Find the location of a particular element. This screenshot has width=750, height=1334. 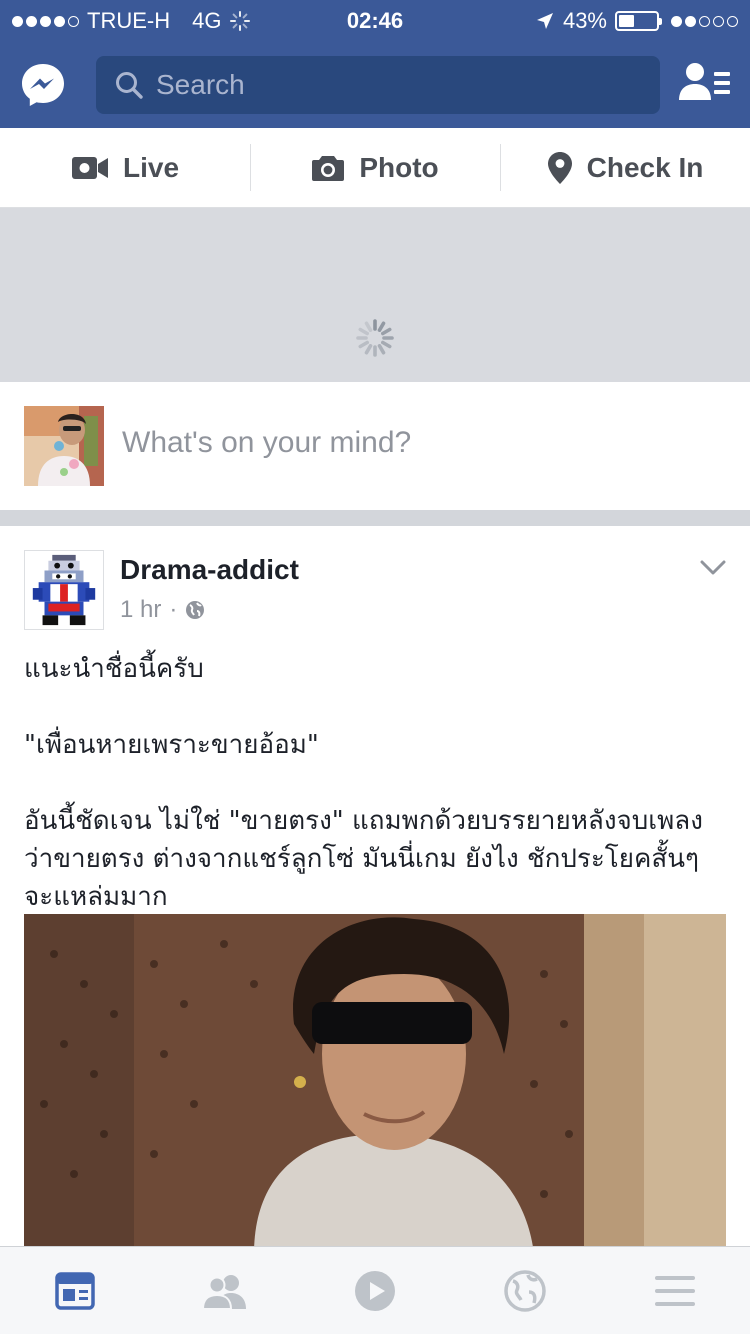

post-line: จะแหล่มมาก is located at coordinates (96, 897).